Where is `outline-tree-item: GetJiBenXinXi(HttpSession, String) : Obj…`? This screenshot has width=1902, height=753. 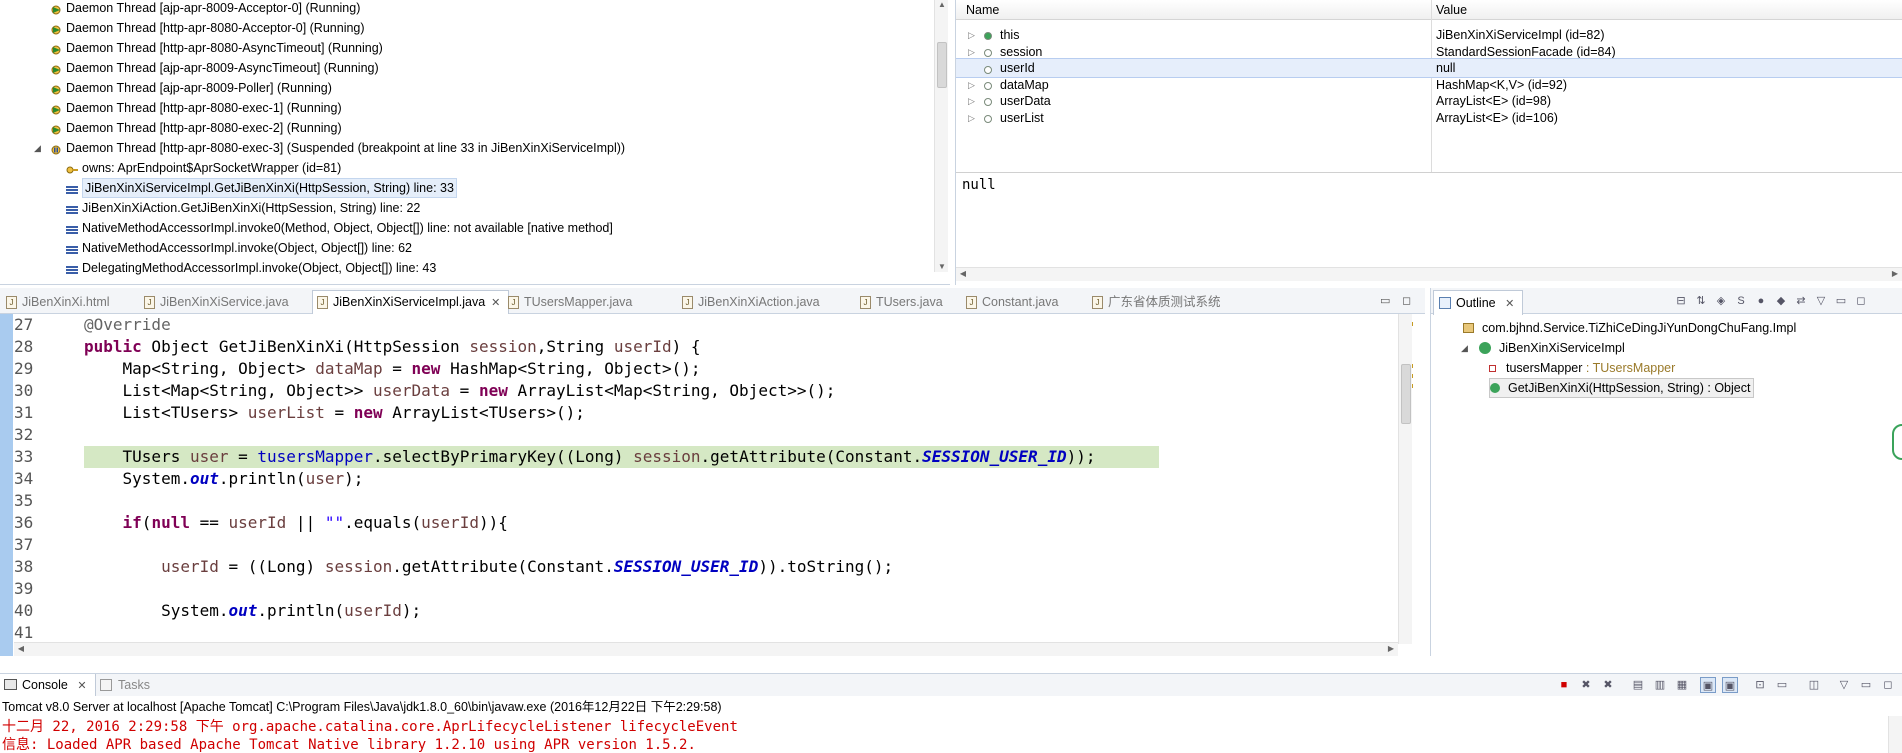 outline-tree-item: GetJiBenXinXi(HttpSession, String) : Obj… is located at coordinates (1622, 388).